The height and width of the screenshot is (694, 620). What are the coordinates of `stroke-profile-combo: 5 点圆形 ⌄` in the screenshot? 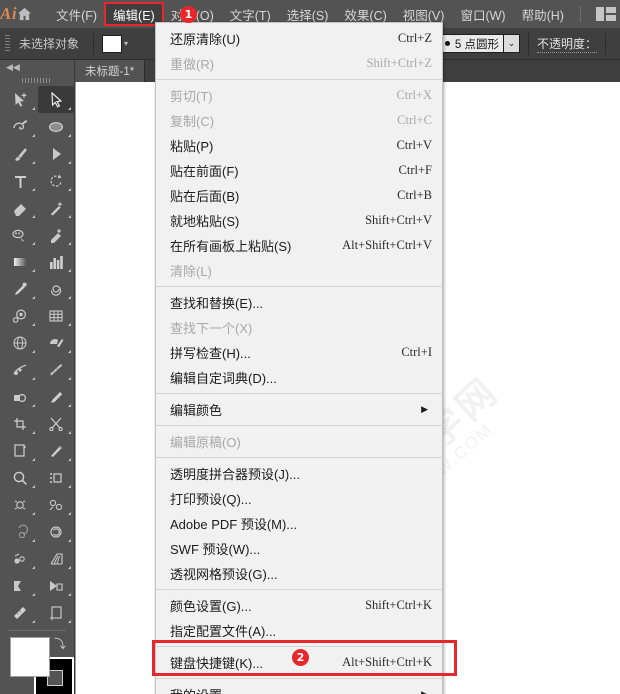 It's located at (479, 43).